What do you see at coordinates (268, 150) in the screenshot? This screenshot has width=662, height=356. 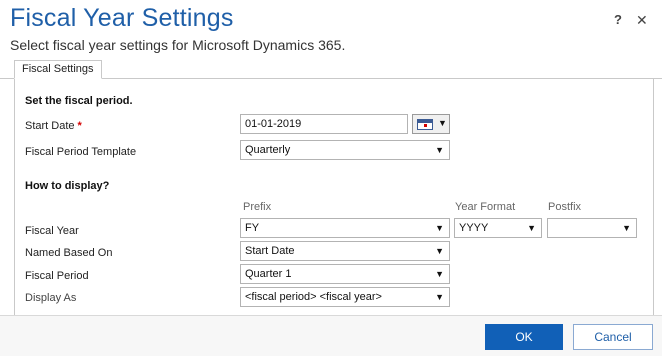 I see `fiscal-period-template-value: Quarterly` at bounding box center [268, 150].